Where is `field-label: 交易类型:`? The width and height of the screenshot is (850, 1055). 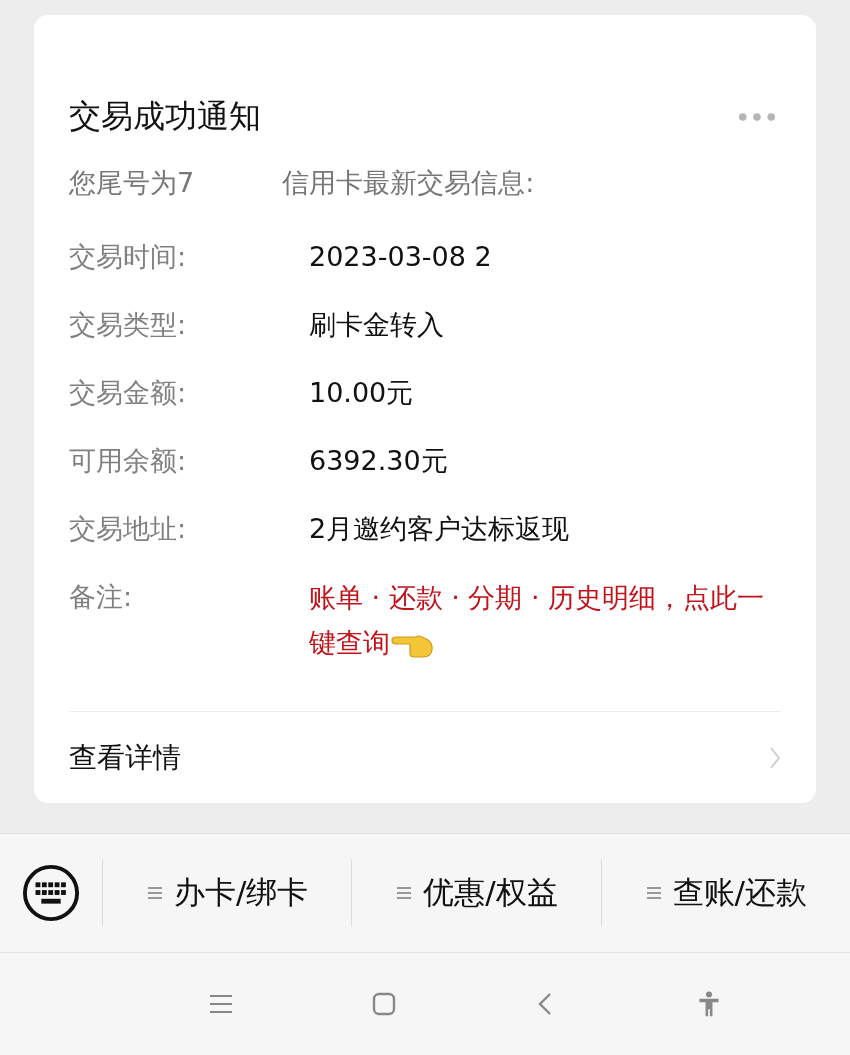
field-label: 交易类型: is located at coordinates (128, 325).